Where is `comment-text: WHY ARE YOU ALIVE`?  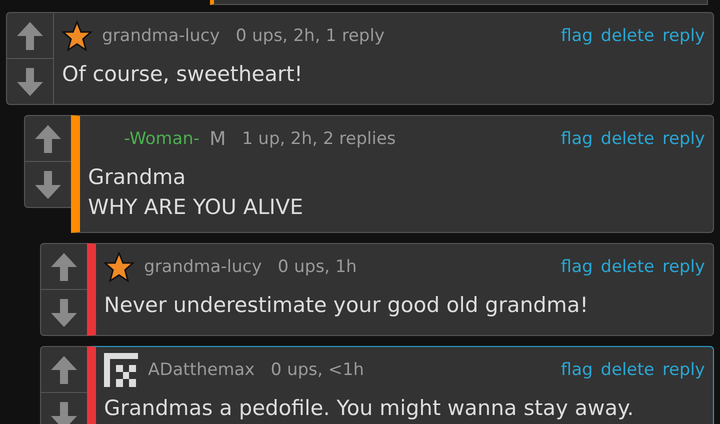 comment-text: WHY ARE YOU ALIVE is located at coordinates (196, 207).